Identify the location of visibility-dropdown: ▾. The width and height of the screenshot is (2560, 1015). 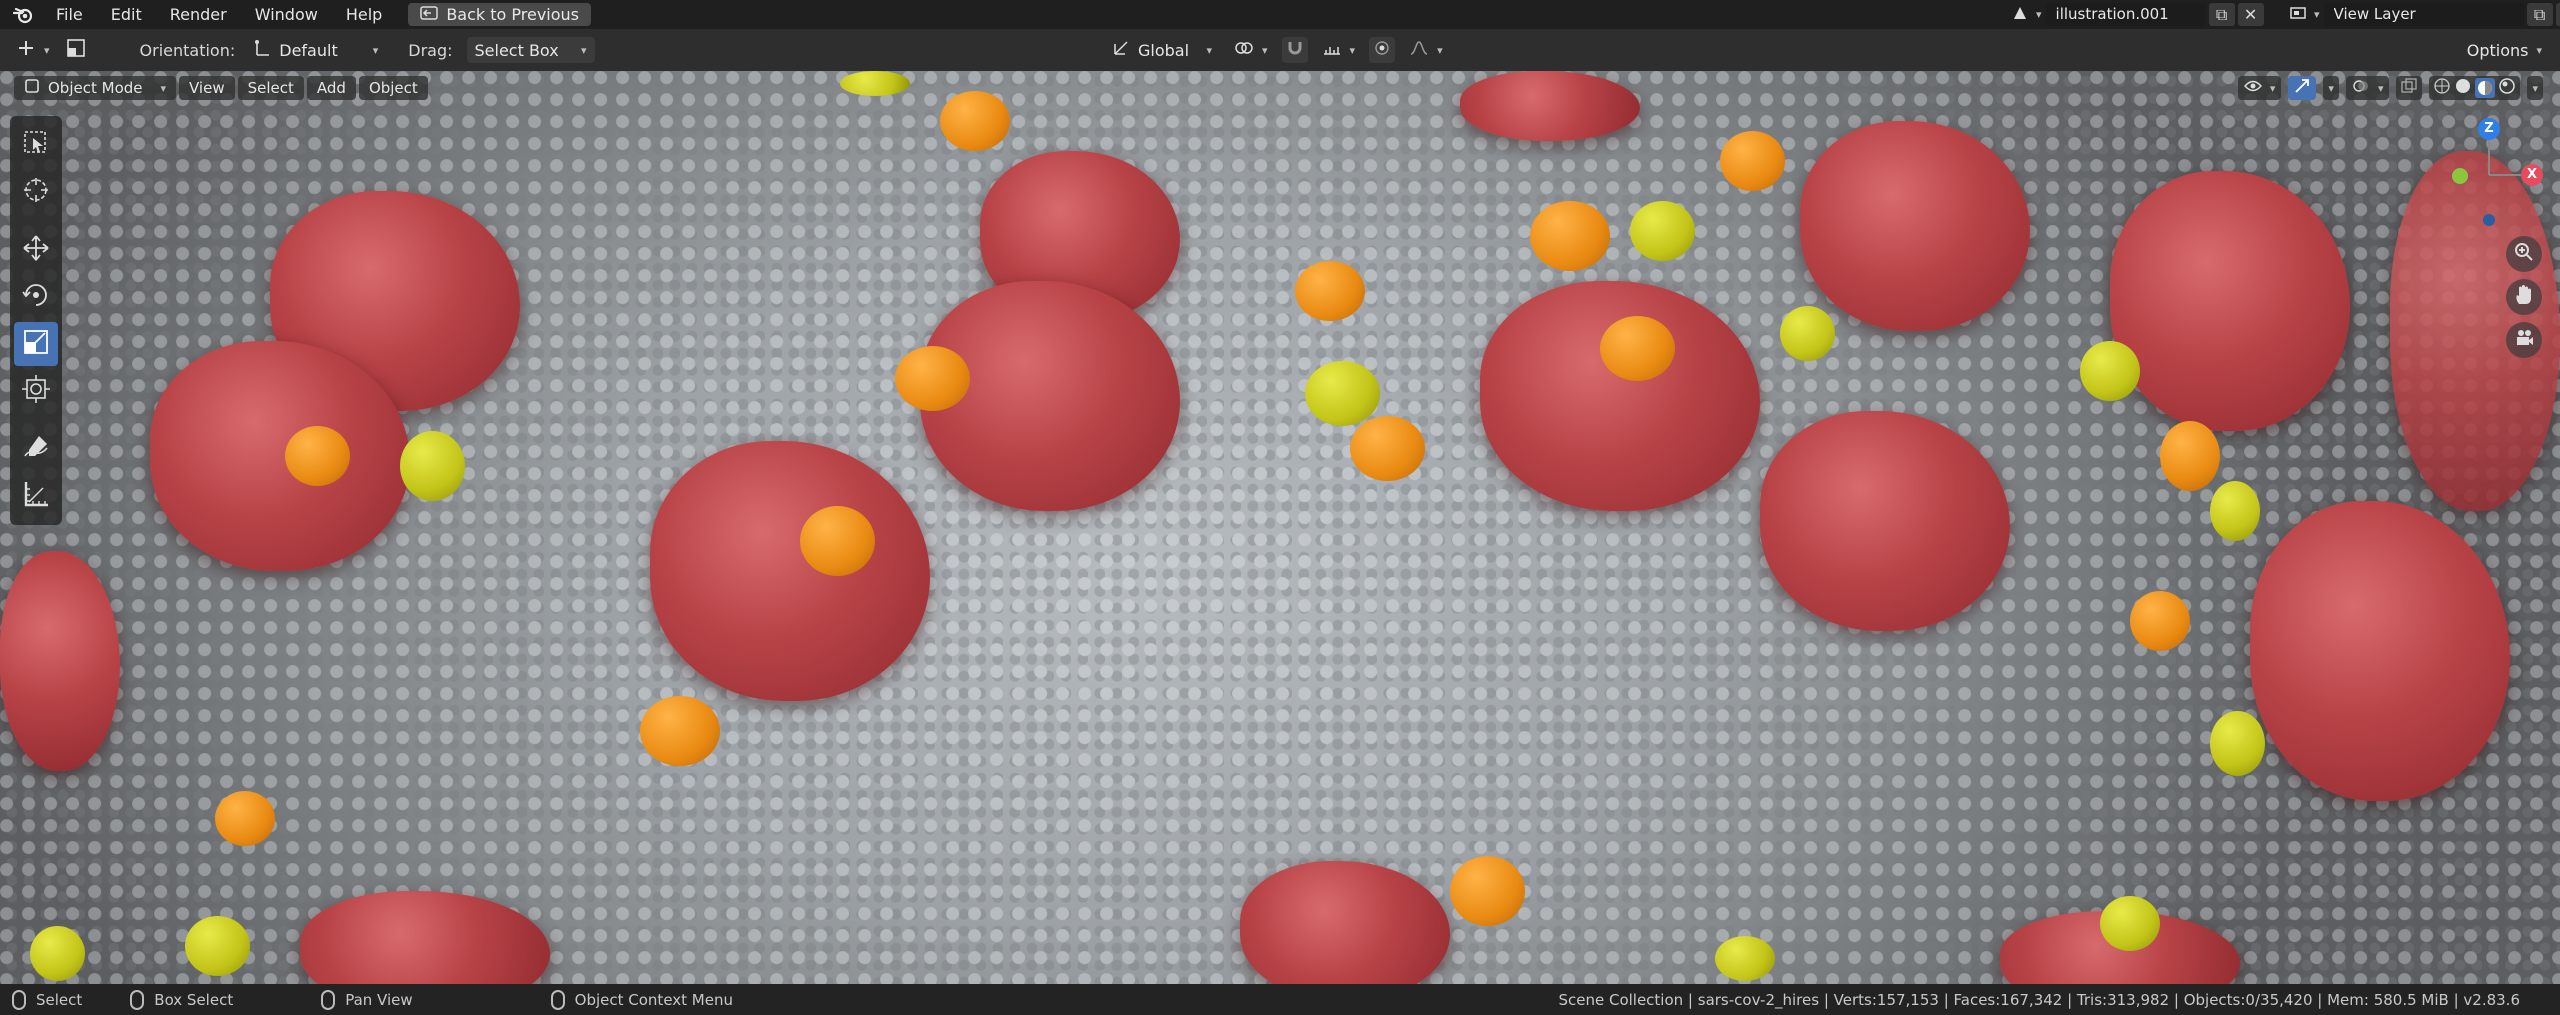
(2259, 88).